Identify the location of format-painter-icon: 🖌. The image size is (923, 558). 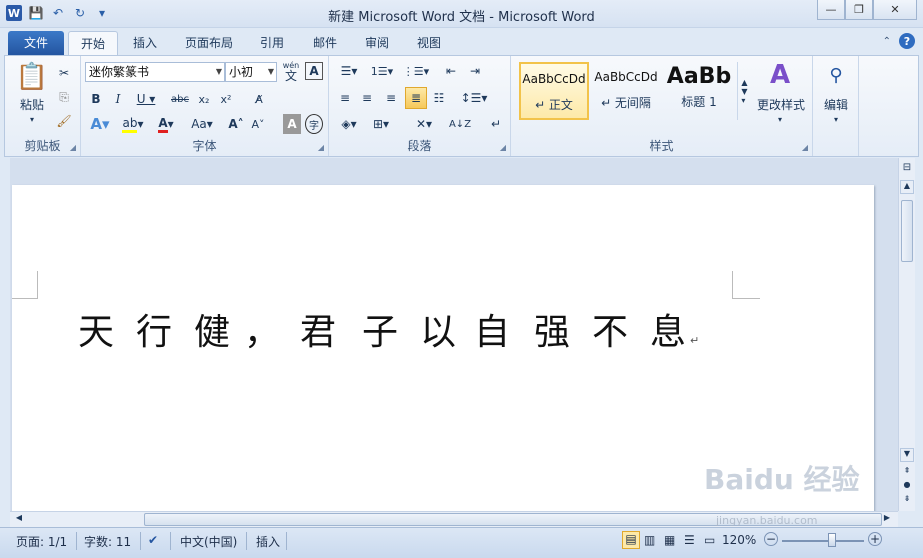
(64, 121).